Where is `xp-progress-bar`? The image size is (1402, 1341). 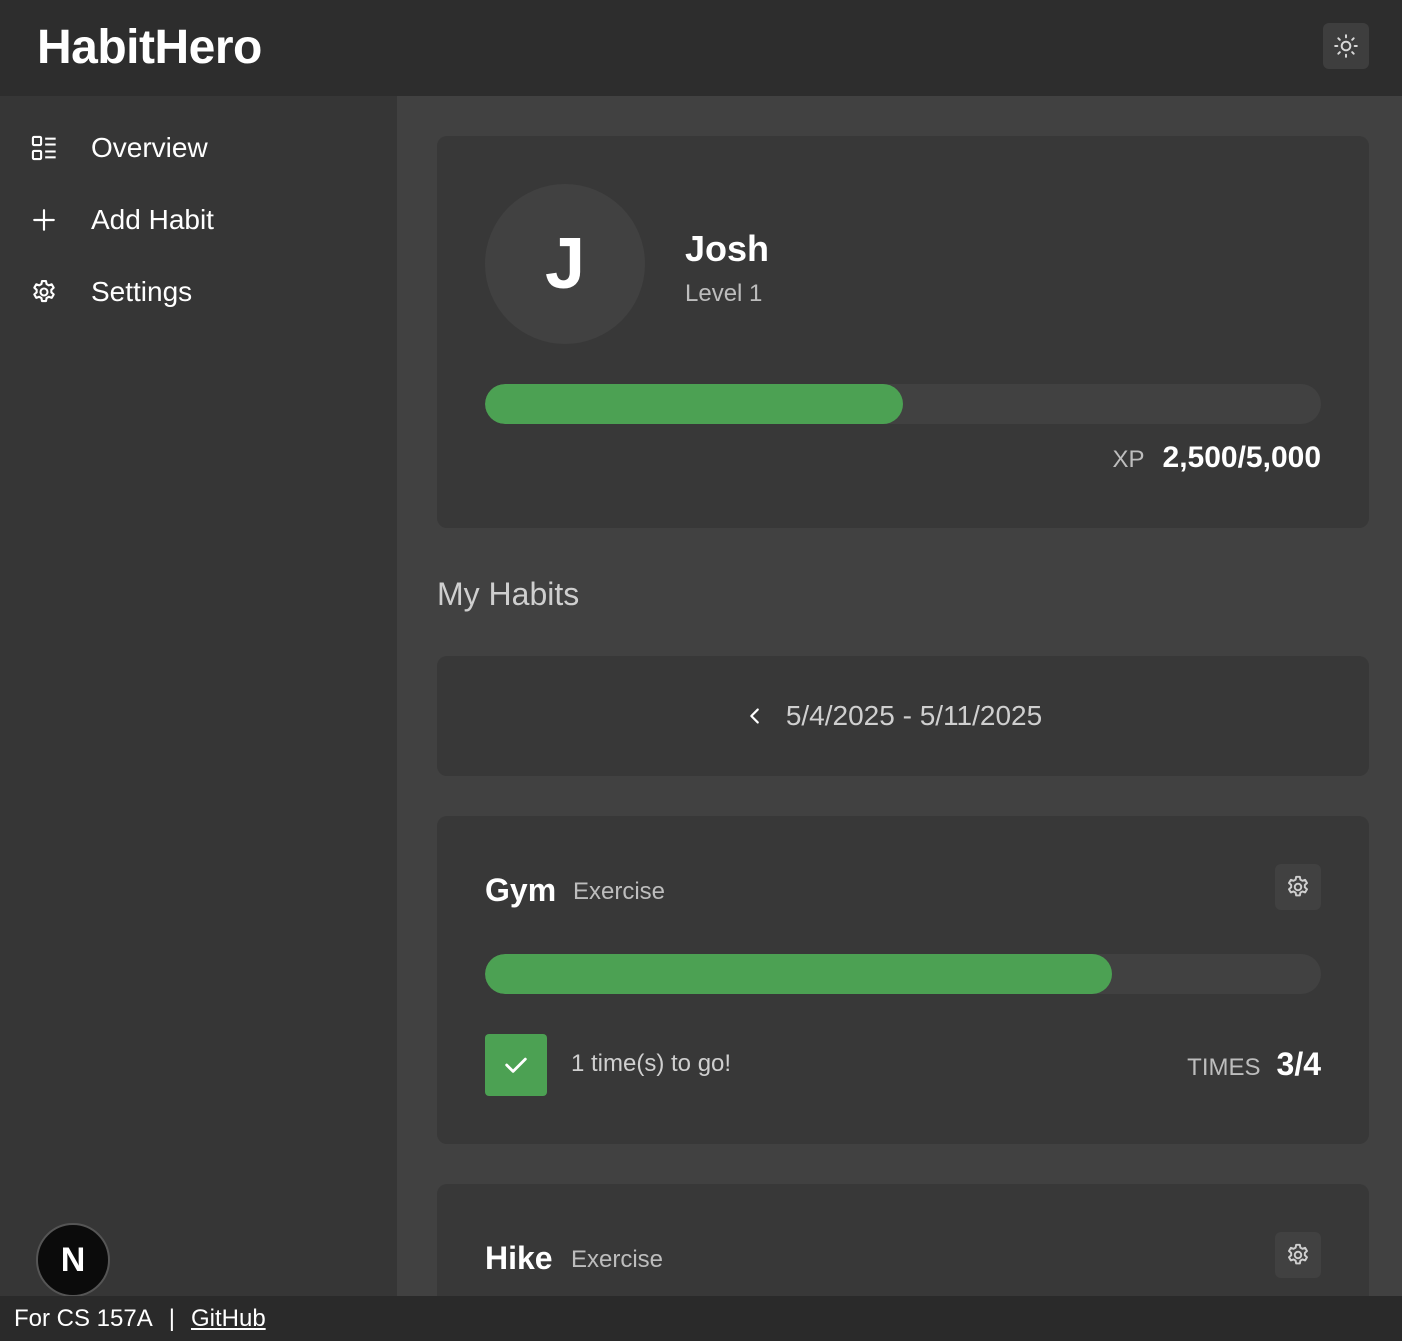
xp-progress-bar is located at coordinates (903, 404).